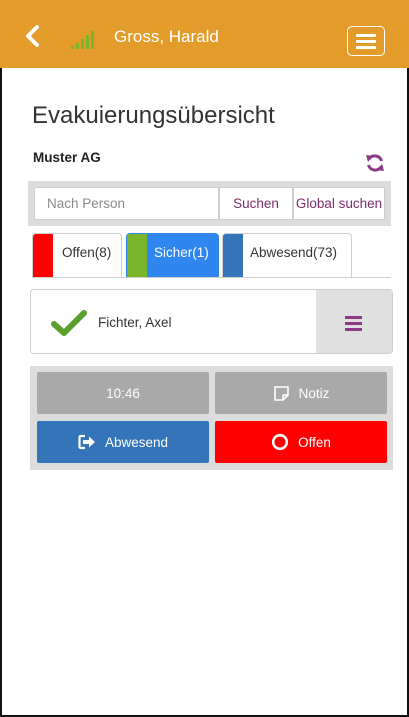 Image resolution: width=409 pixels, height=717 pixels. What do you see at coordinates (233, 255) in the screenshot?
I see `tab-abwesend-color-swatch` at bounding box center [233, 255].